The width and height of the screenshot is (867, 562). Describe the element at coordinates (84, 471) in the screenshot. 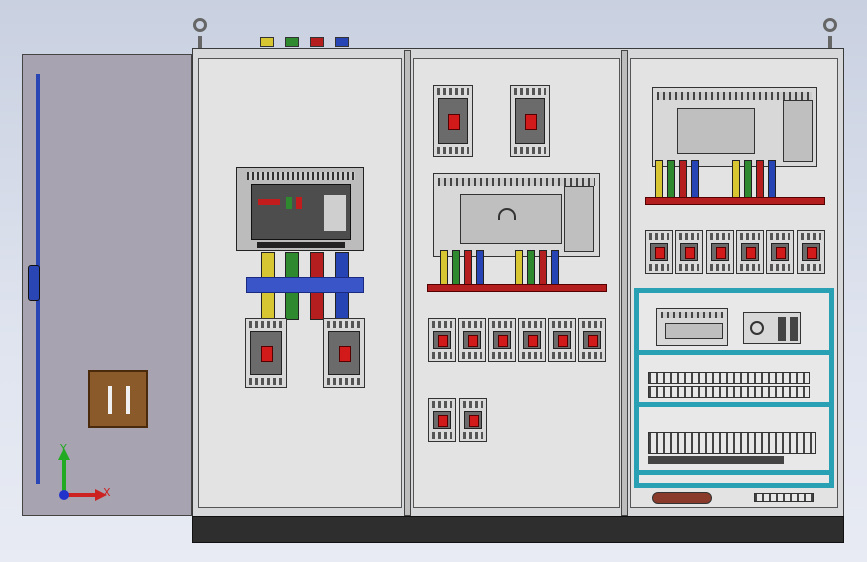

I see `axis-triad-icon: Y X` at that location.